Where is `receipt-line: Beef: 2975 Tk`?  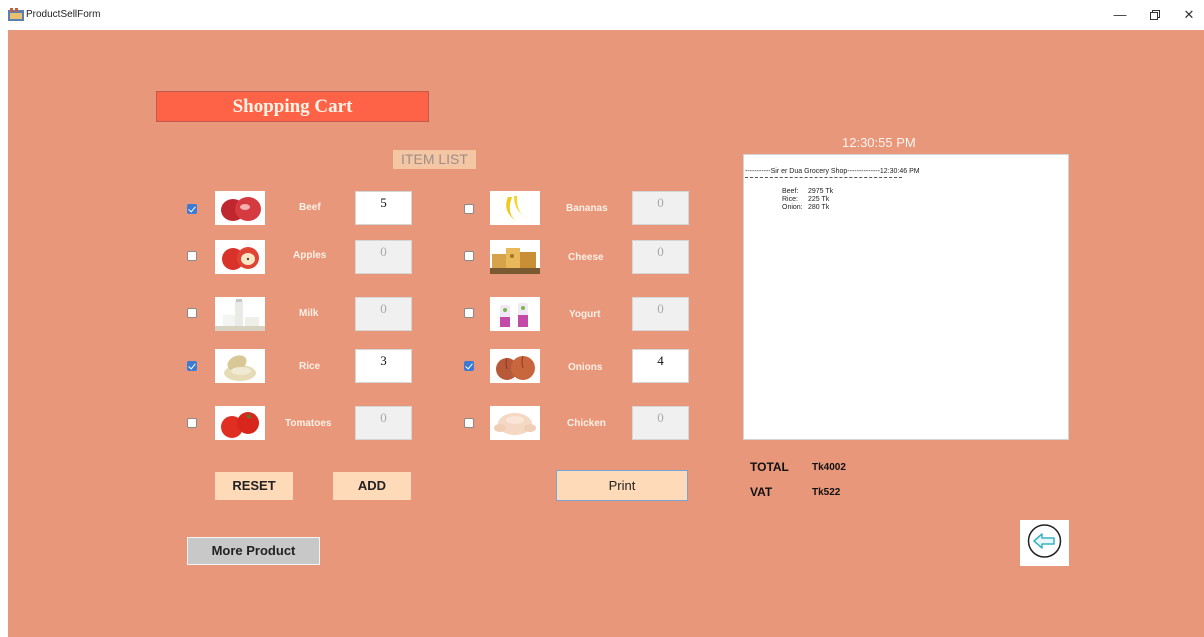 receipt-line: Beef: 2975 Tk is located at coordinates (808, 191).